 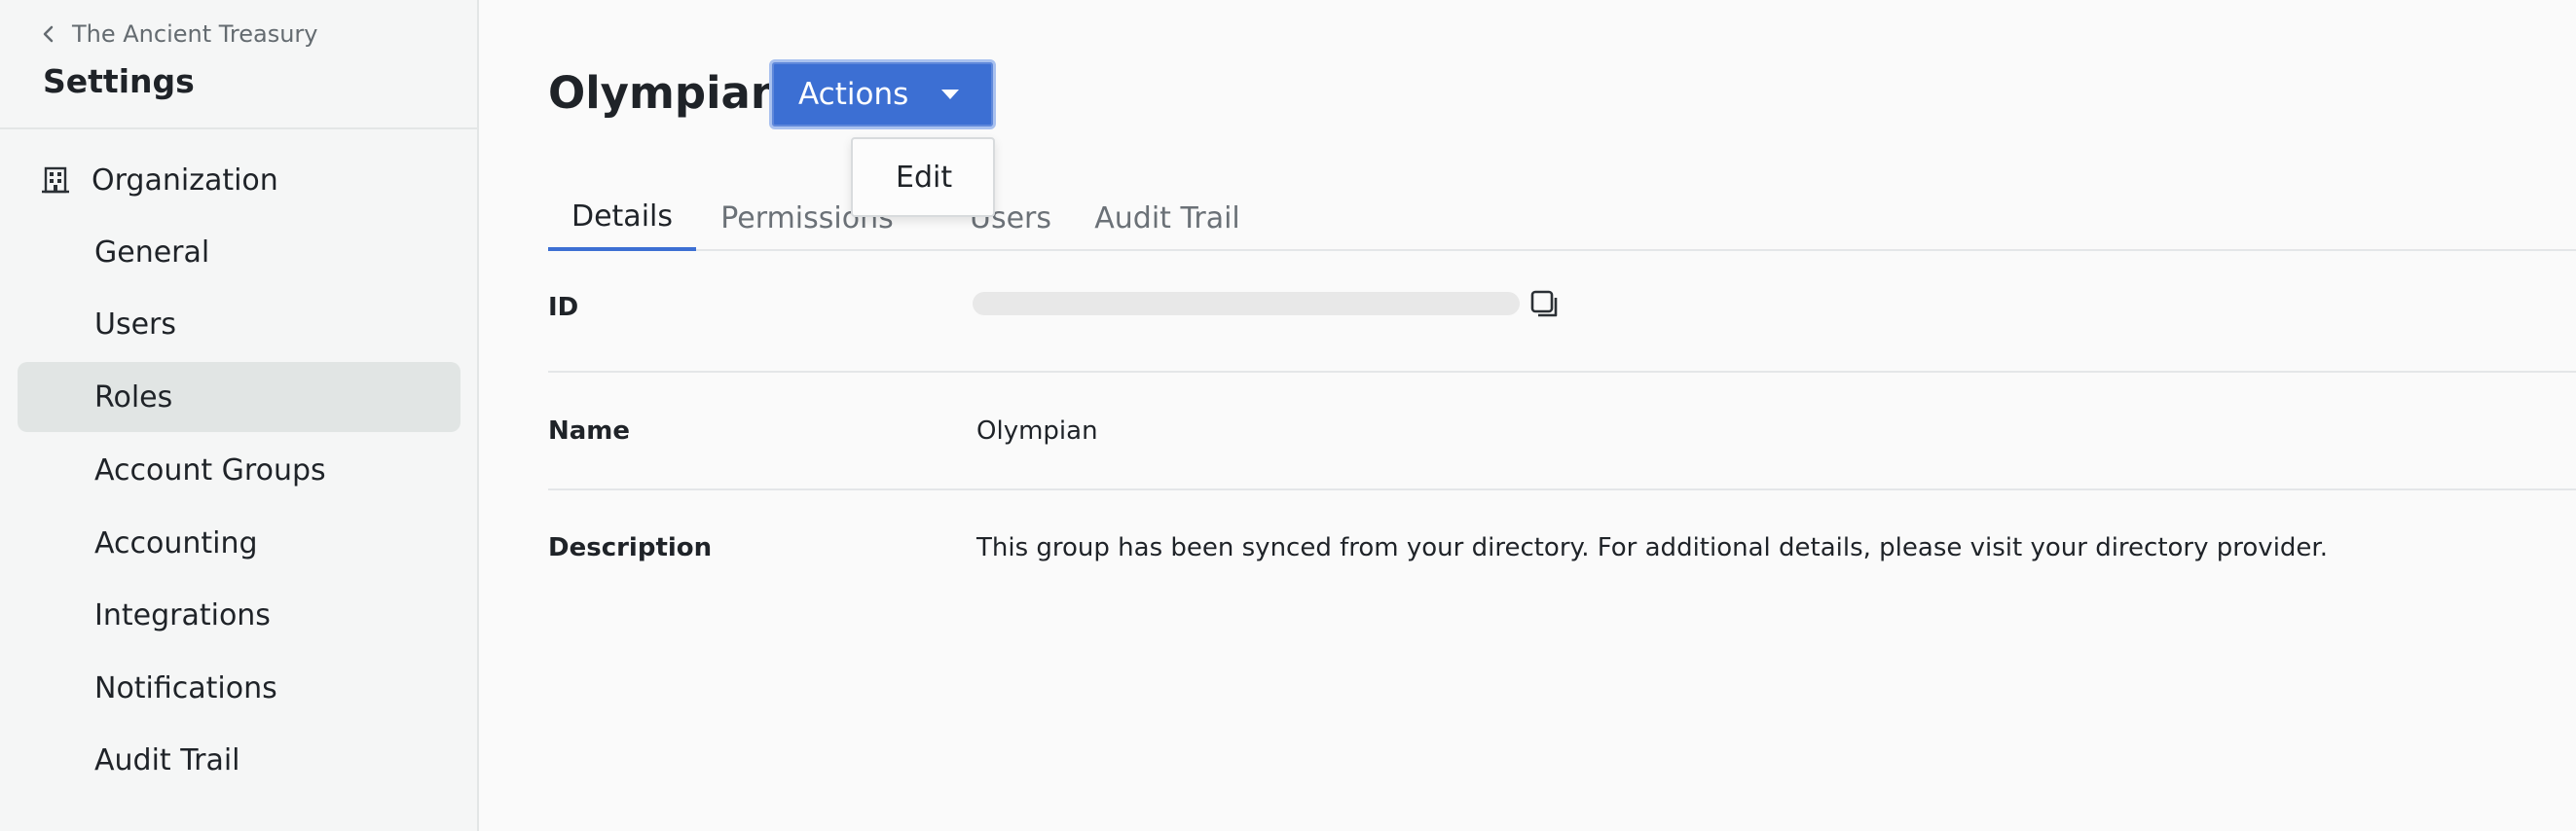 I want to click on copy-icon, so click(x=1545, y=305).